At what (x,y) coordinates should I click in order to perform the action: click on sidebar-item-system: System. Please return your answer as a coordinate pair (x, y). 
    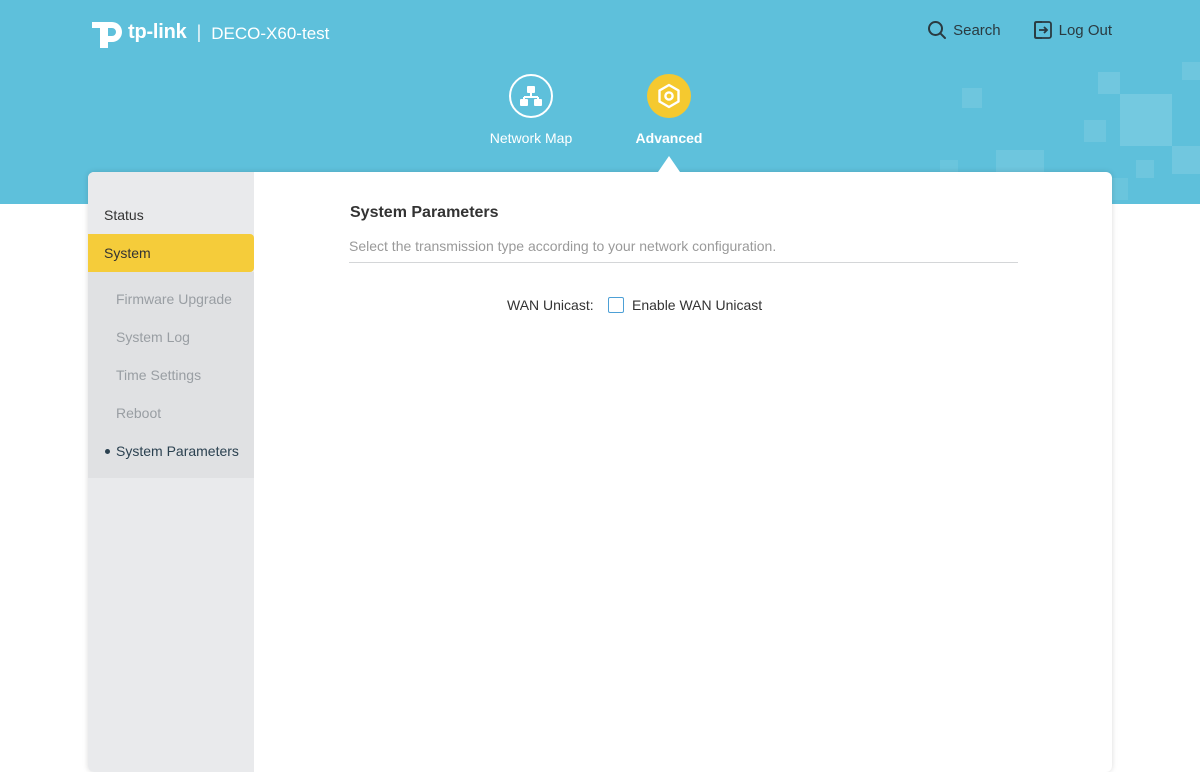
    Looking at the image, I should click on (171, 253).